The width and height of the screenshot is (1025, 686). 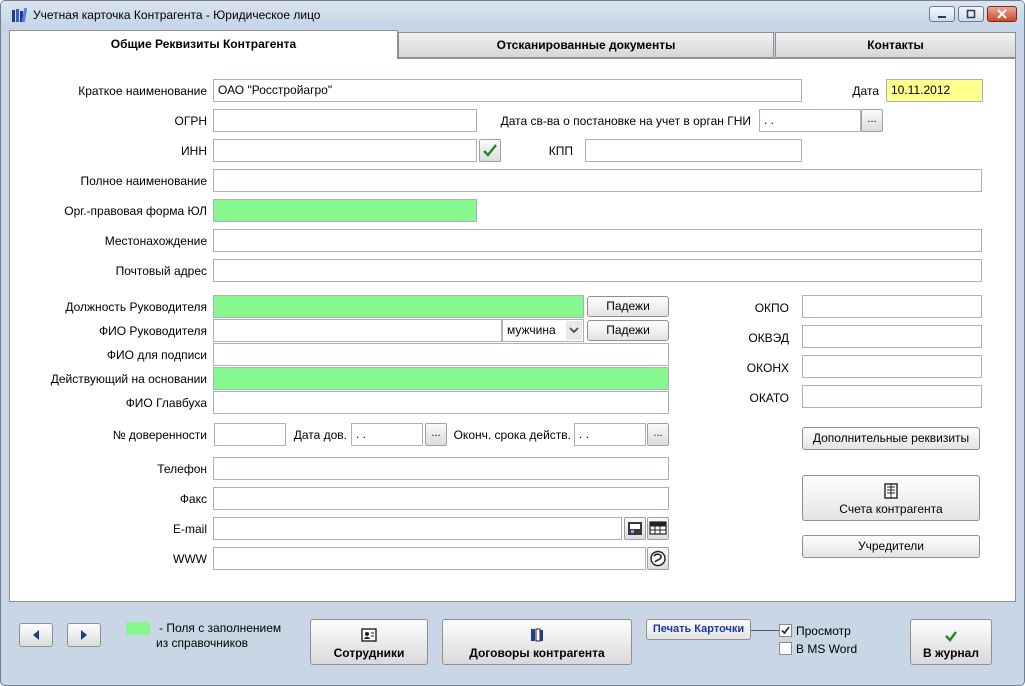 I want to click on email-label: E-mail, so click(x=189, y=529).